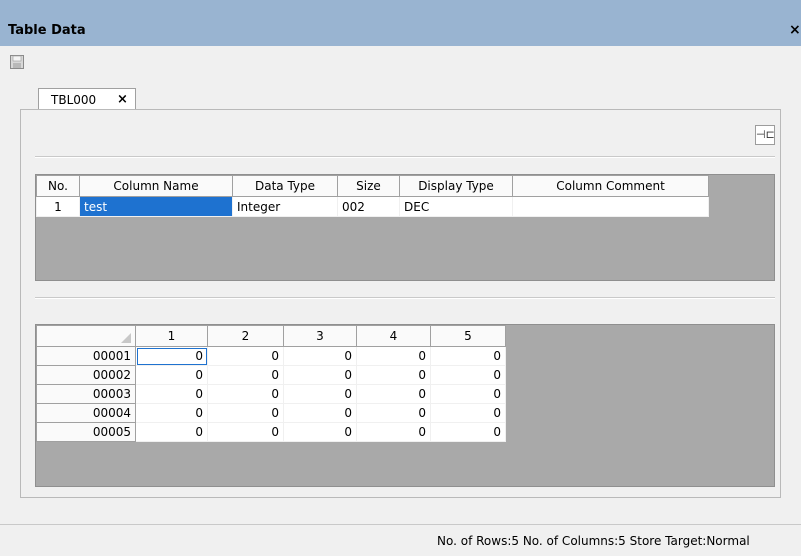 Image resolution: width=801 pixels, height=556 pixels. What do you see at coordinates (795, 30) in the screenshot?
I see `window-close-button: ×` at bounding box center [795, 30].